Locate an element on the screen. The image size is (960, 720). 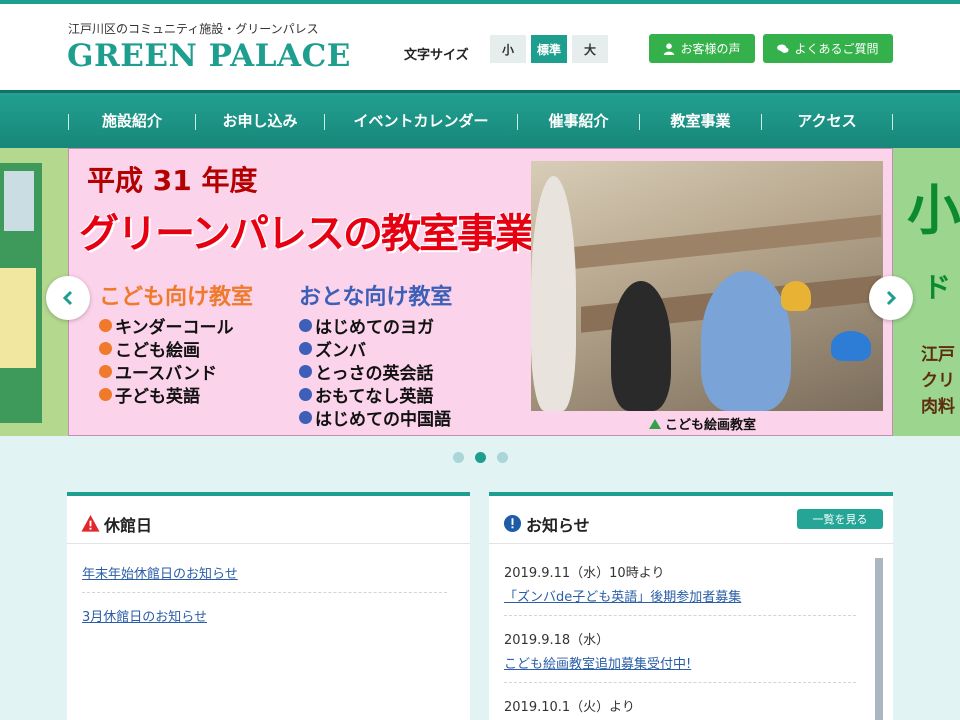
photo-caption: こども絵画教室 is located at coordinates (702, 423).